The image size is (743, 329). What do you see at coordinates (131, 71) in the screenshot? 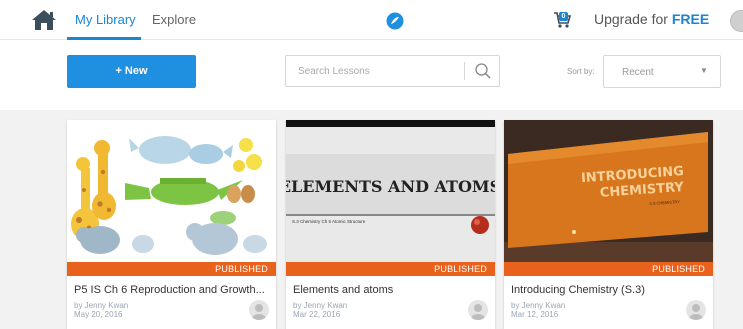
I see `new-lesson-button: + New` at bounding box center [131, 71].